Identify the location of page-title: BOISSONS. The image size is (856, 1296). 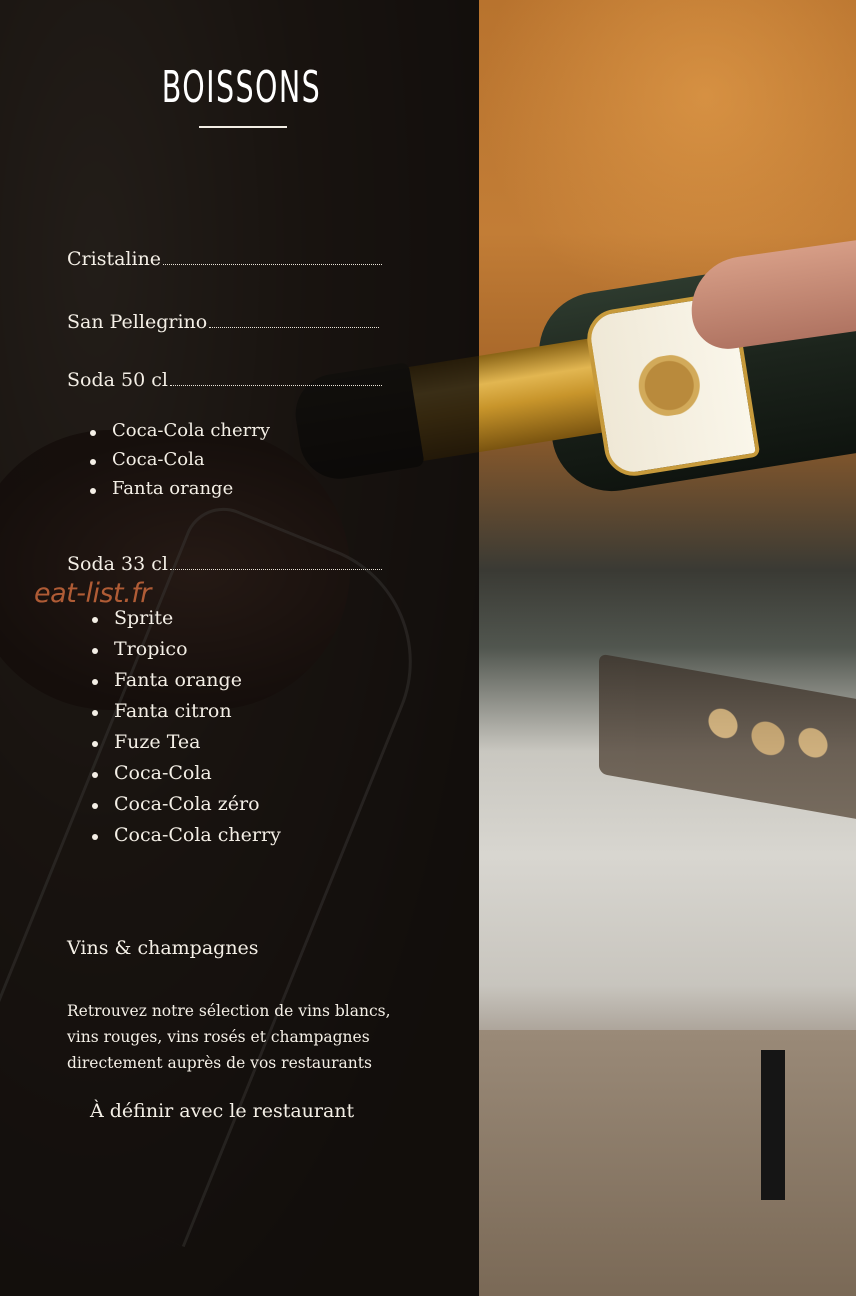
(241, 87).